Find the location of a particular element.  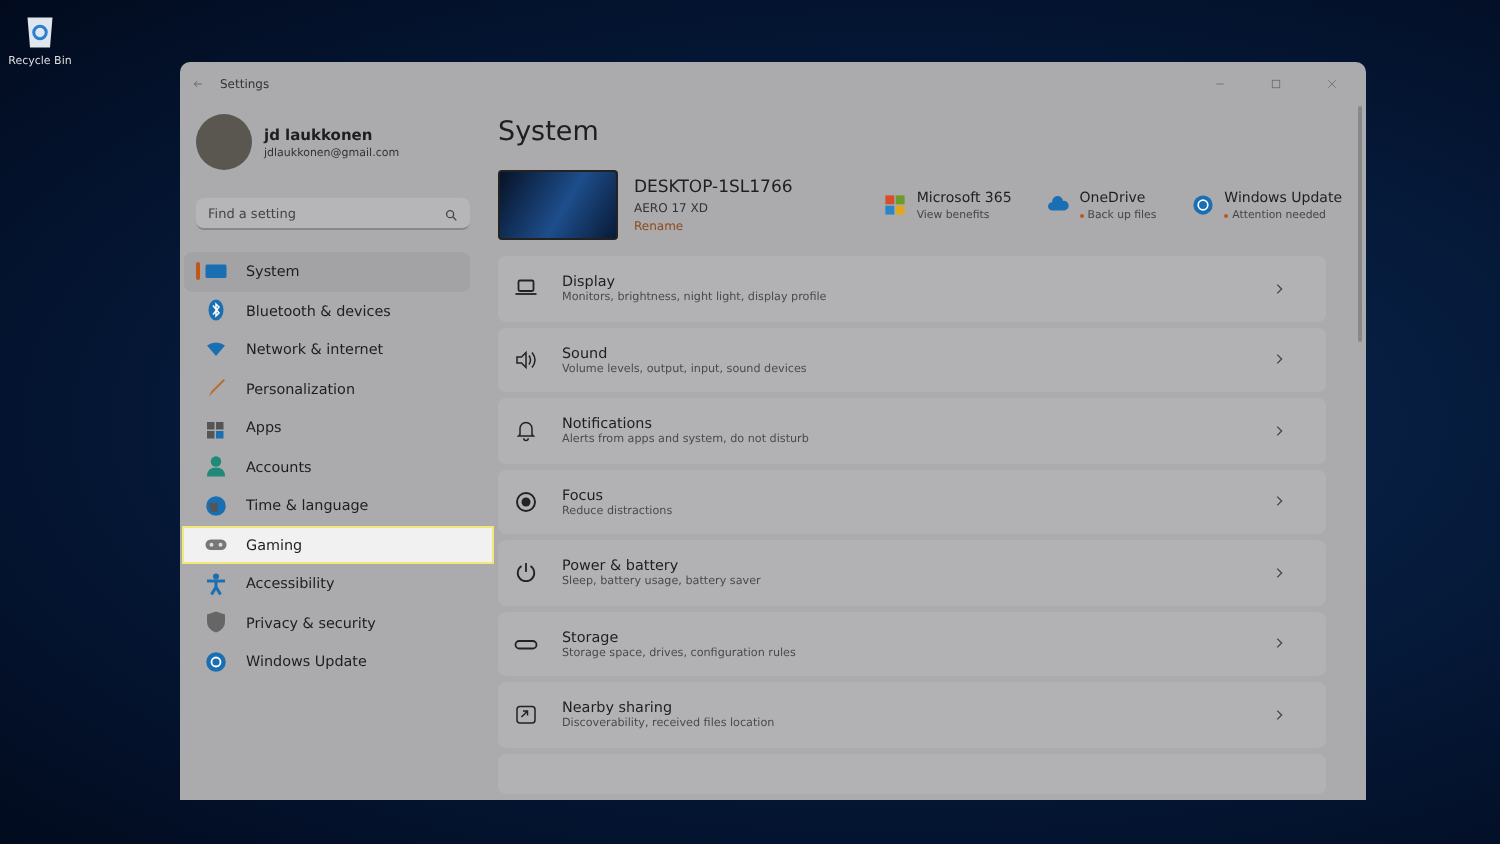

person-icon is located at coordinates (216, 466).